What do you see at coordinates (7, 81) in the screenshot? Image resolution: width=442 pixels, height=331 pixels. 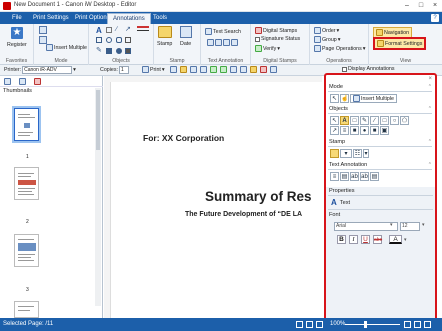 I see `thumbnails-view-icon` at bounding box center [7, 81].